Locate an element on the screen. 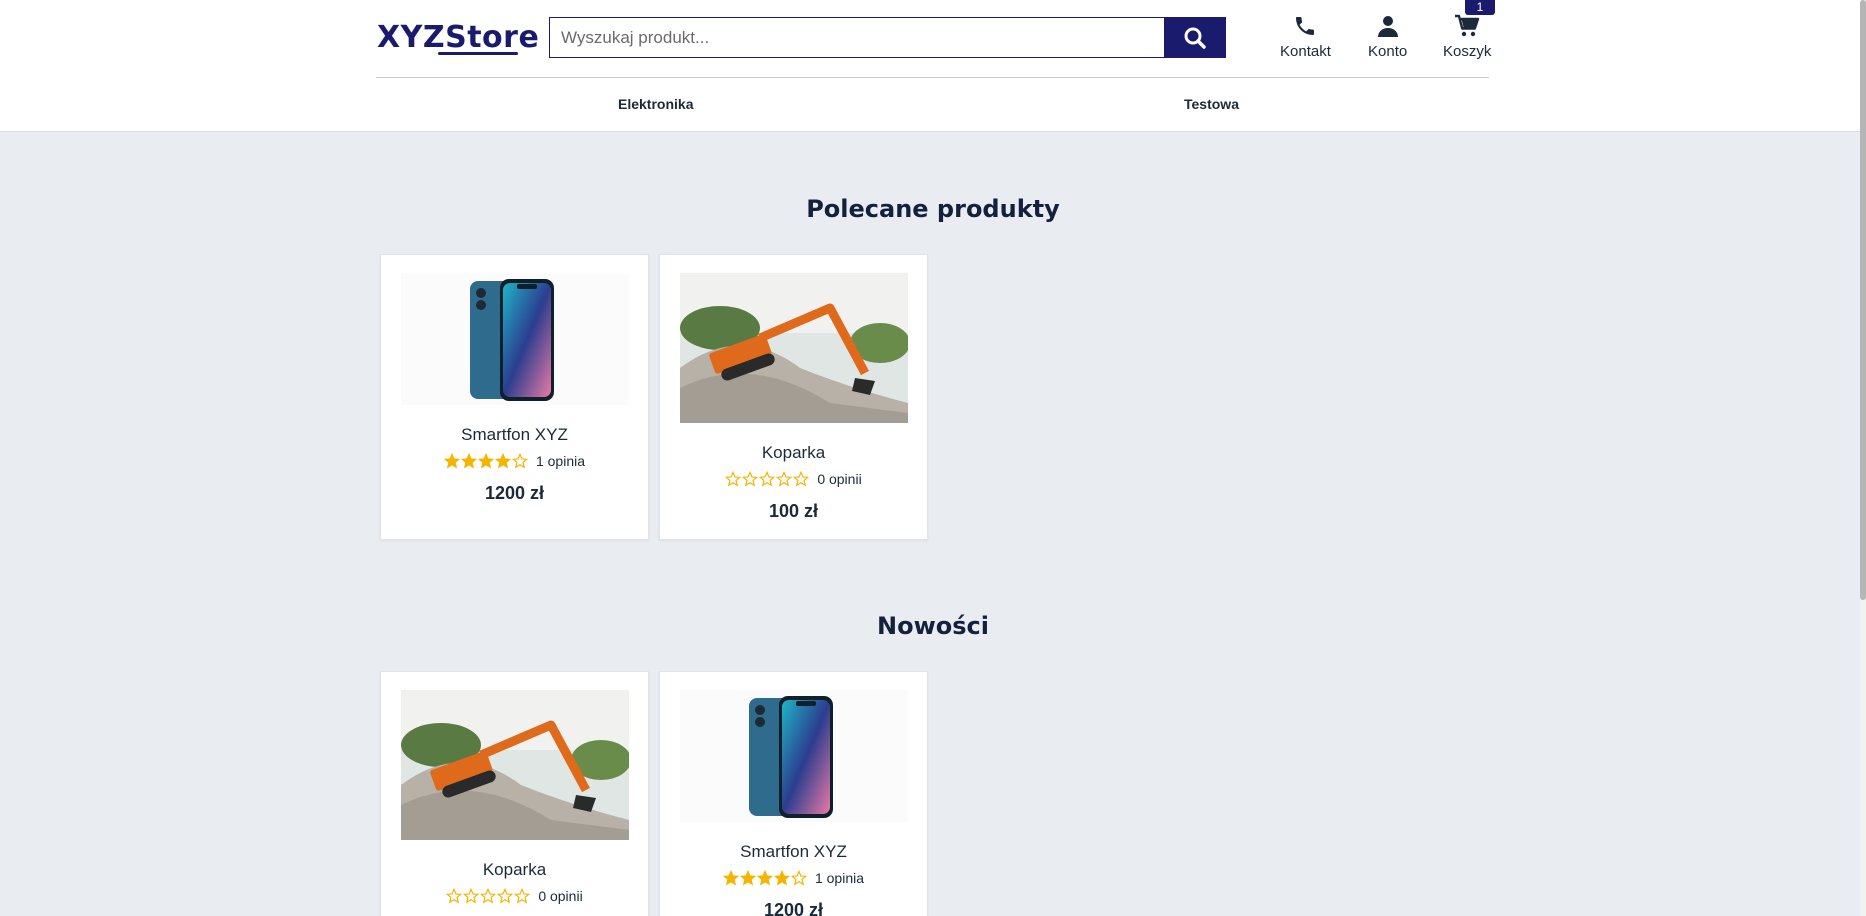 This screenshot has width=1866, height=916. user-icon is located at coordinates (1387, 26).